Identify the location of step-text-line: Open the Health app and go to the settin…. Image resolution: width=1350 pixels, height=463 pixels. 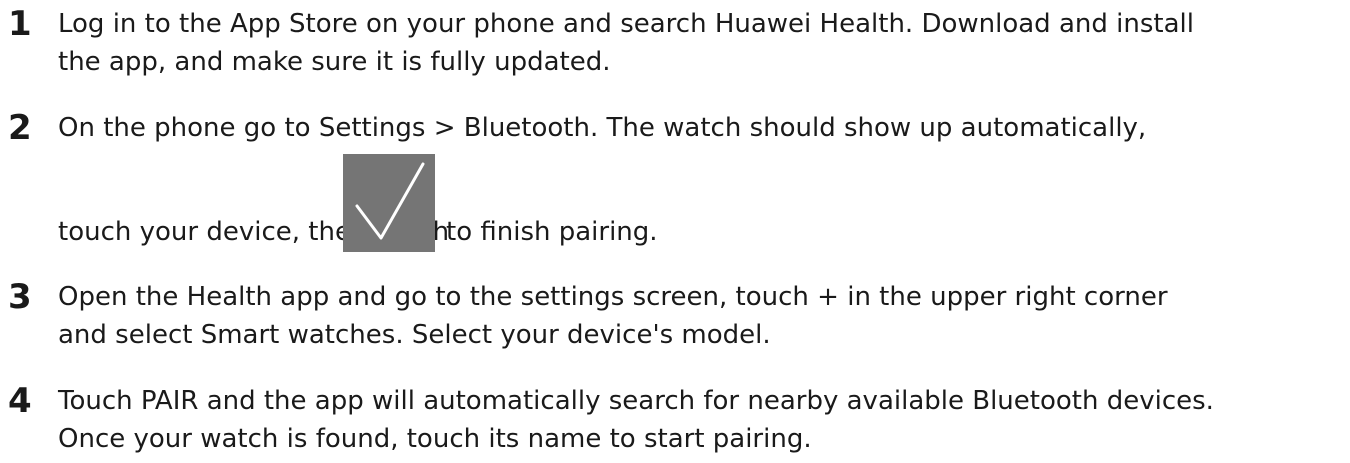
(613, 297).